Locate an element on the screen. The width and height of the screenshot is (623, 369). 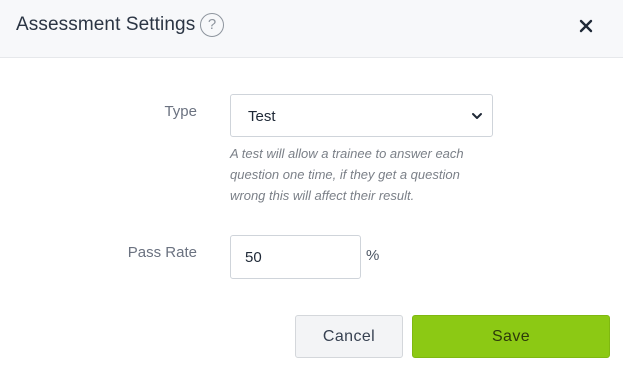
chevron-down-icon is located at coordinates (477, 116).